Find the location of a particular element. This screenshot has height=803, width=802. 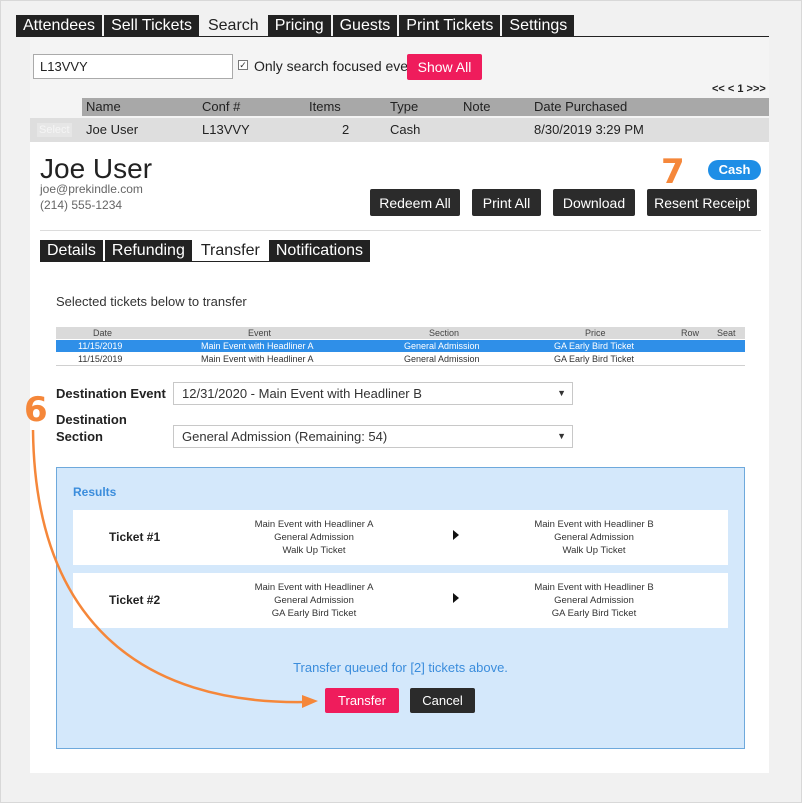

pagination: << < 1 >>> is located at coordinates (739, 89).